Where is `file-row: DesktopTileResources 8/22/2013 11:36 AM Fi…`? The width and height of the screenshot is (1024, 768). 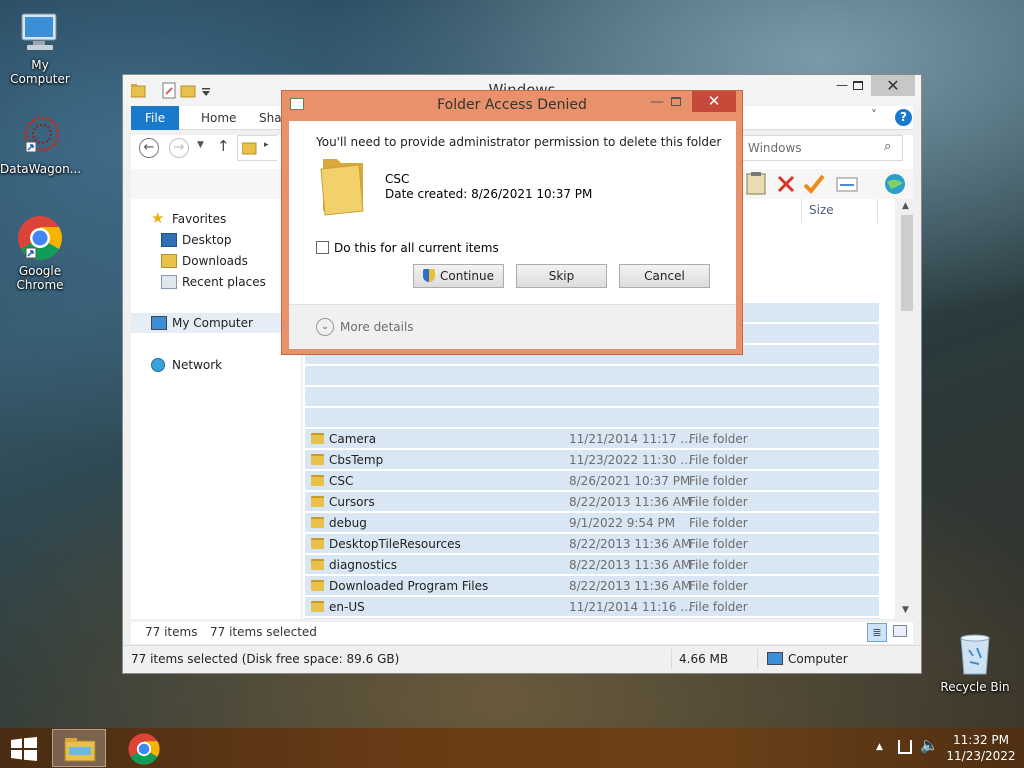 file-row: DesktopTileResources 8/22/2013 11:36 AM Fi… is located at coordinates (592, 544).